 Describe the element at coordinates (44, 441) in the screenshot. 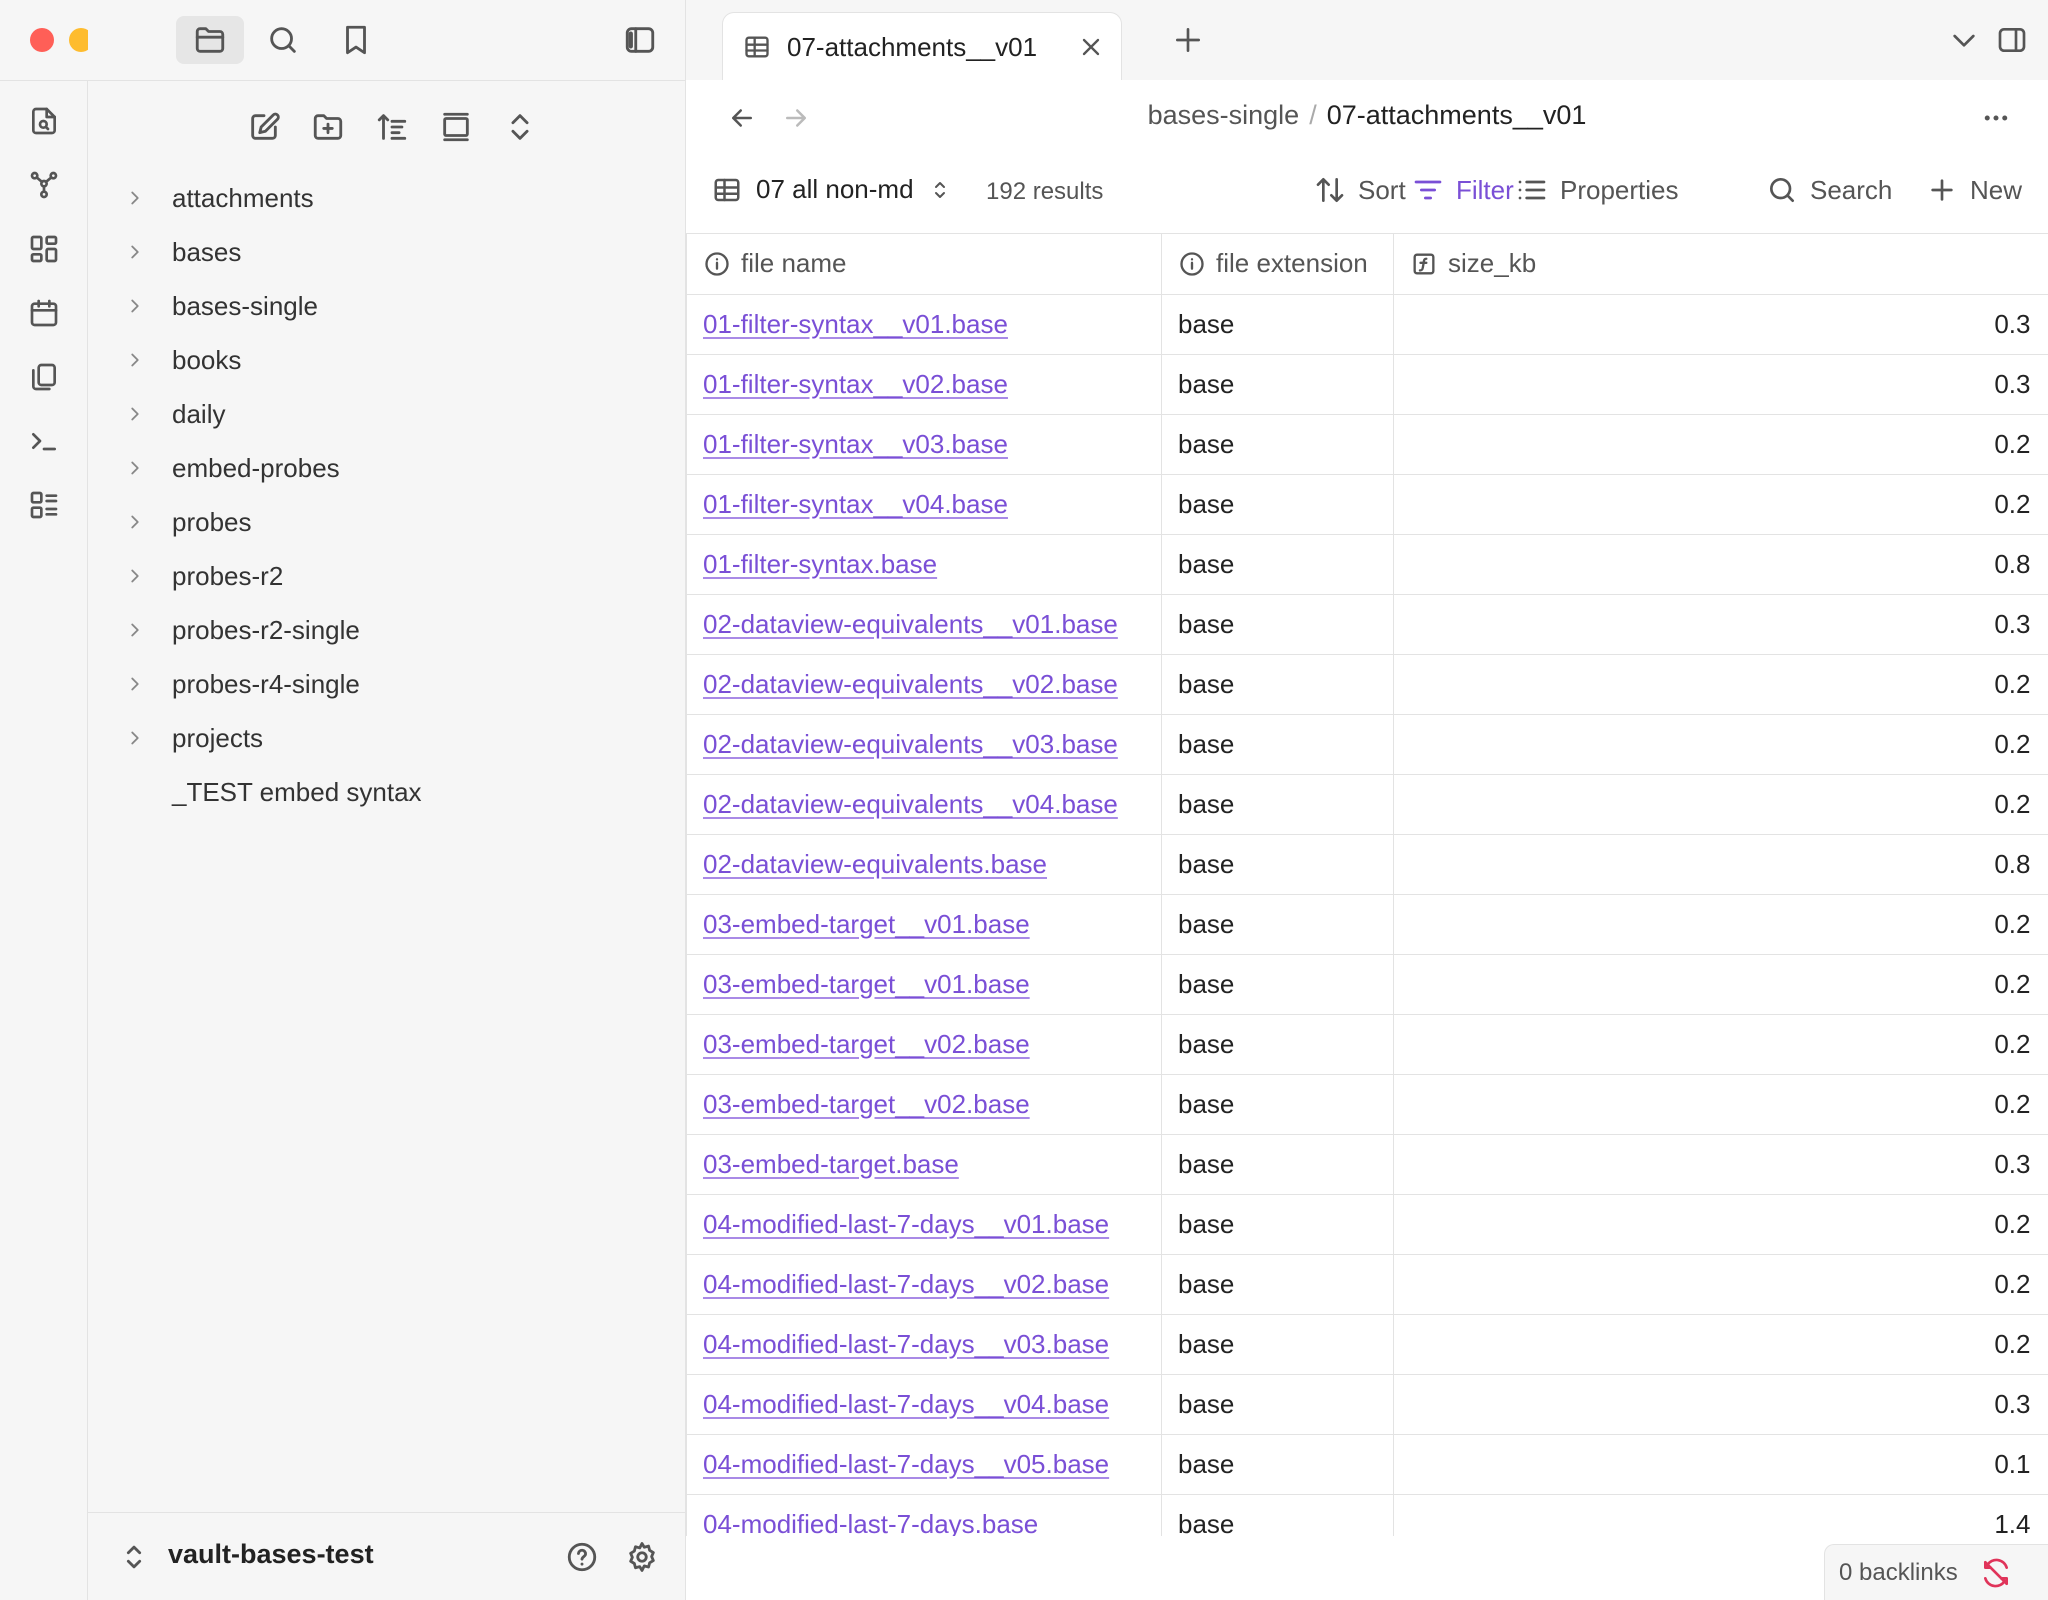

I see `command-palette-icon` at that location.